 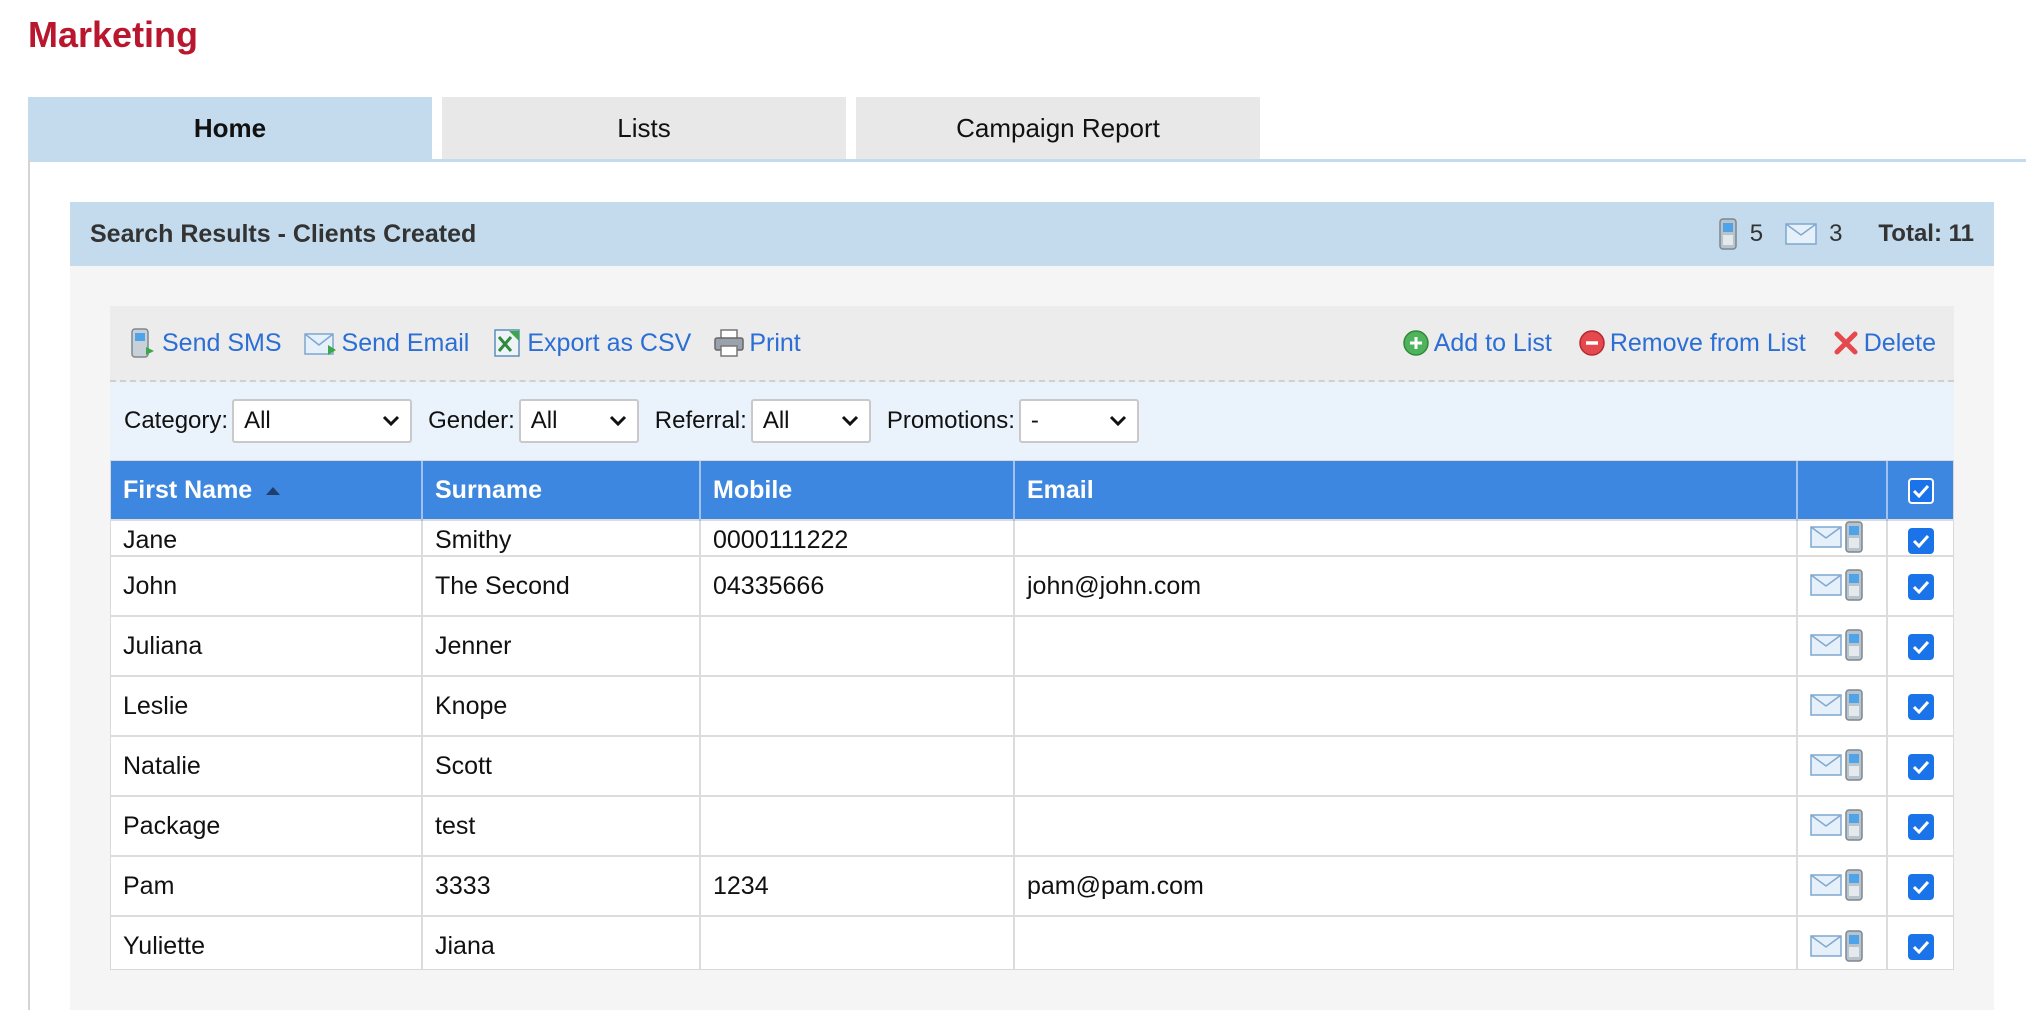 I want to click on table-row: Juliana Jenner, so click(x=1032, y=645).